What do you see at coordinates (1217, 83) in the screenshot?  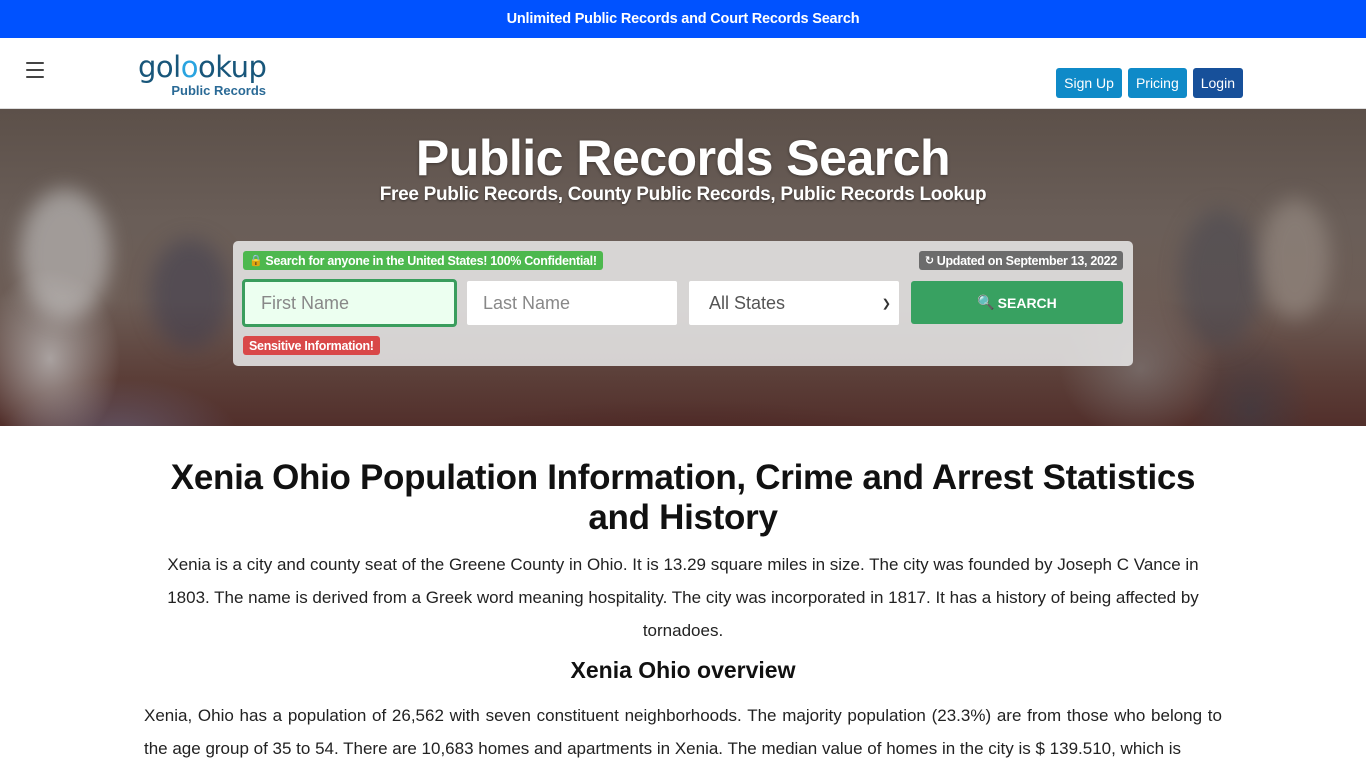 I see `login-button: Login` at bounding box center [1217, 83].